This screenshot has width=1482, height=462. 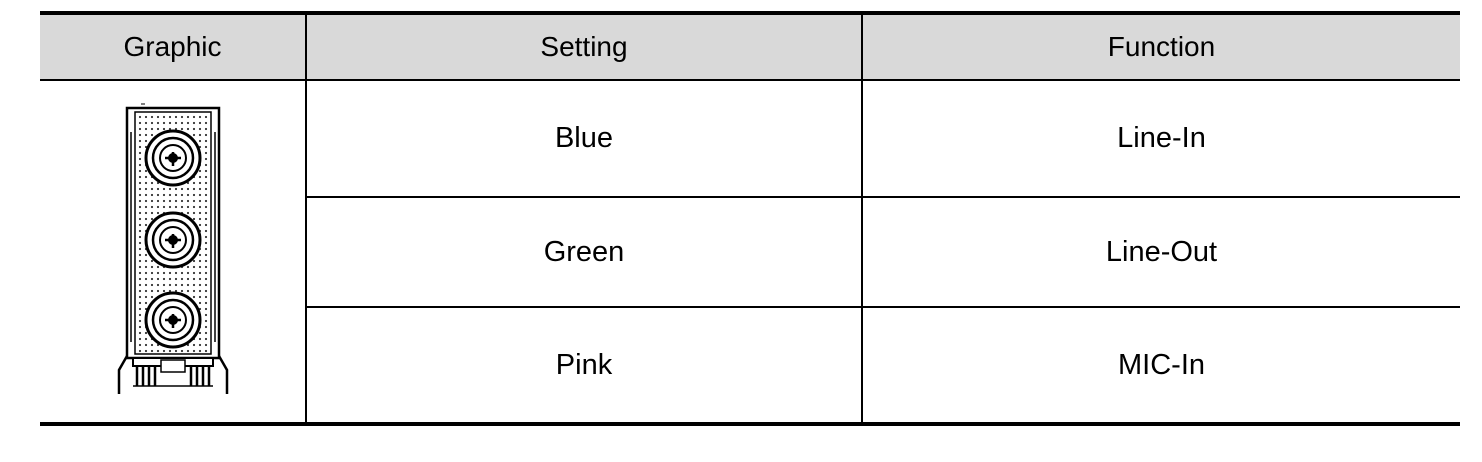 I want to click on setting-cell: Green, so click(x=583, y=251).